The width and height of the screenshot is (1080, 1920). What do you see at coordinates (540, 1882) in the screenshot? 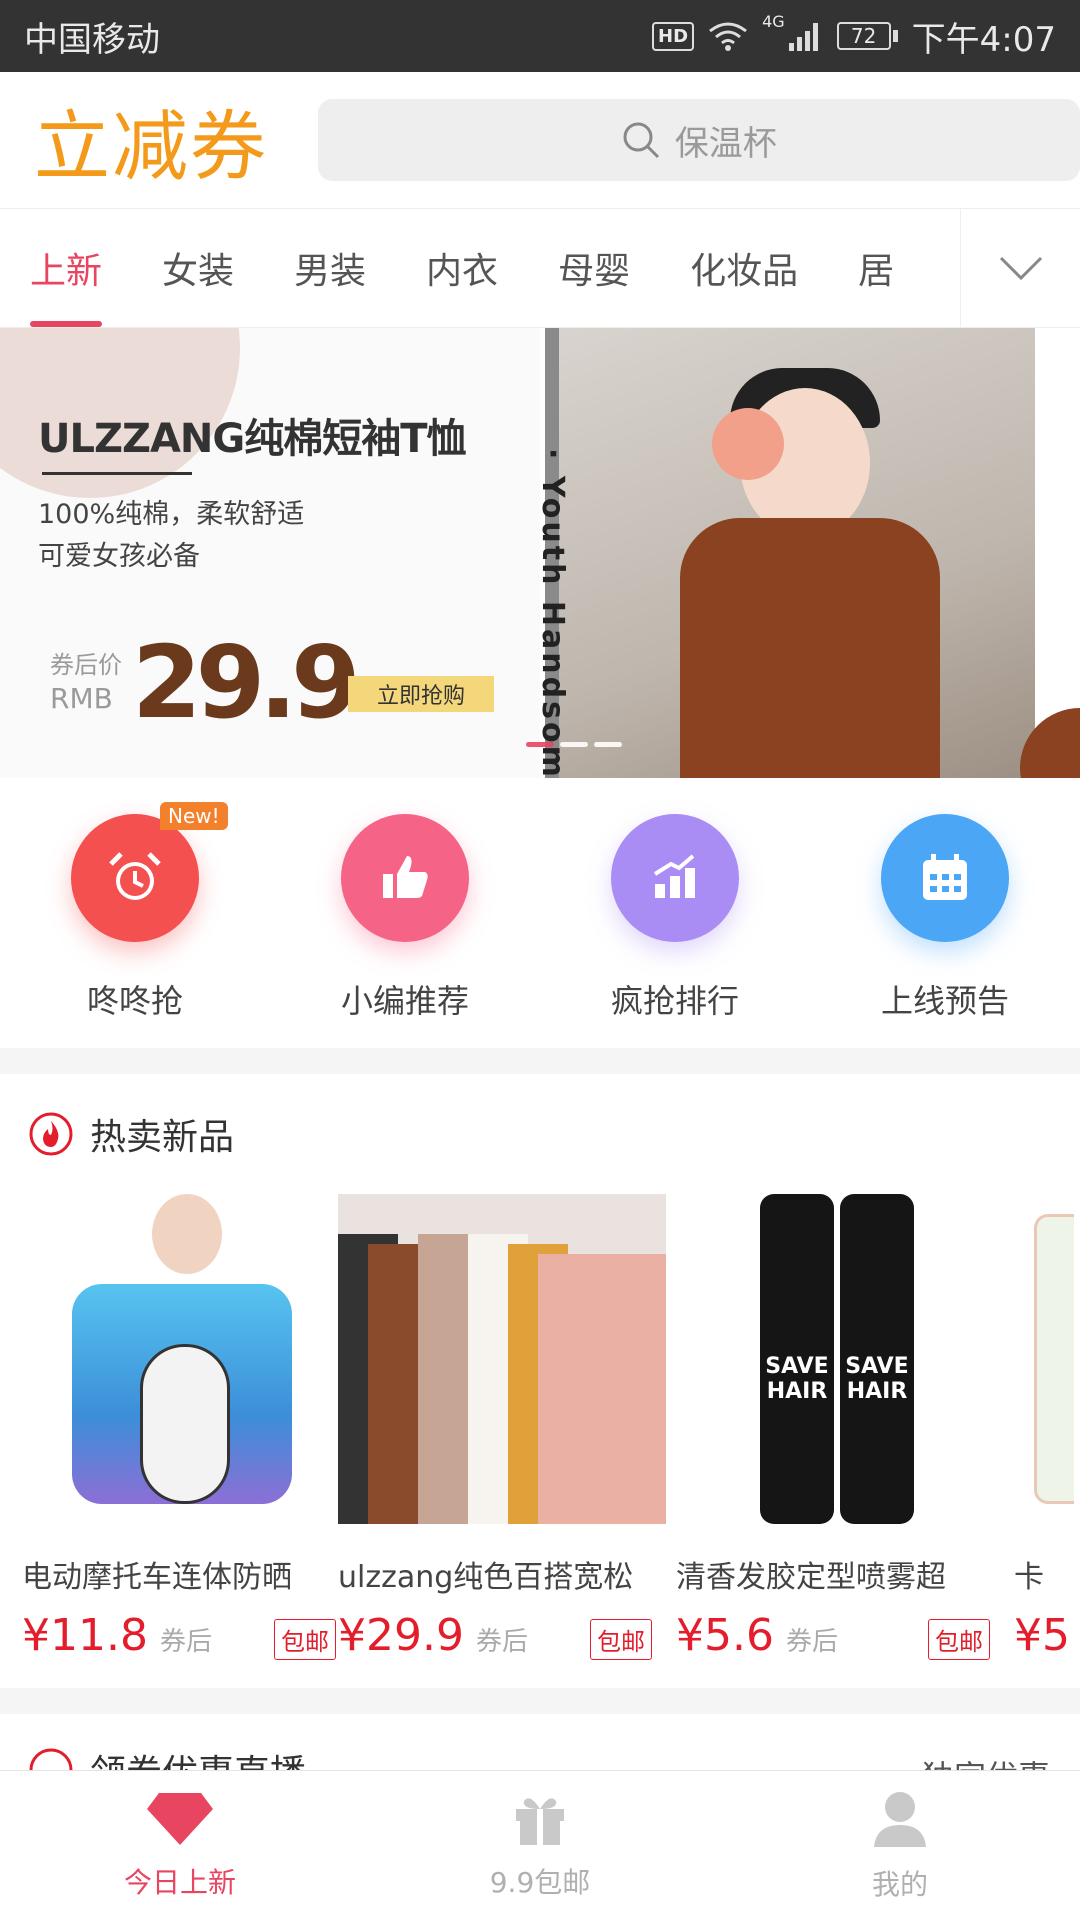
I see `nav-label: 9.9包邮` at bounding box center [540, 1882].